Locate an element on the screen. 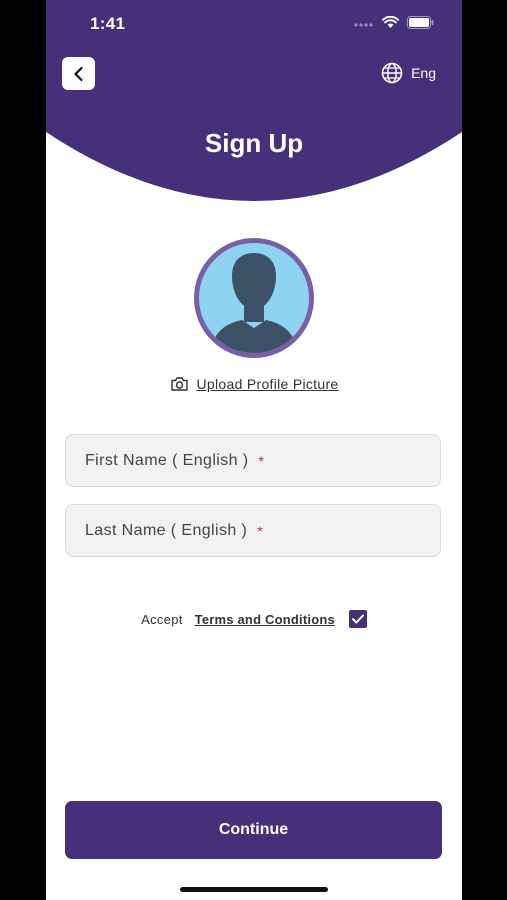 The height and width of the screenshot is (900, 507). globe-icon is located at coordinates (392, 73).